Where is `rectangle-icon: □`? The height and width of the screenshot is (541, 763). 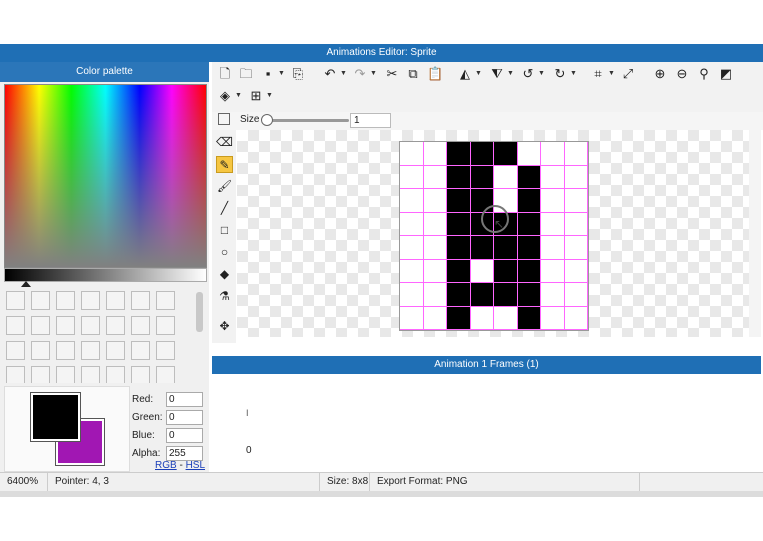
rectangle-icon: □ is located at coordinates (224, 230).